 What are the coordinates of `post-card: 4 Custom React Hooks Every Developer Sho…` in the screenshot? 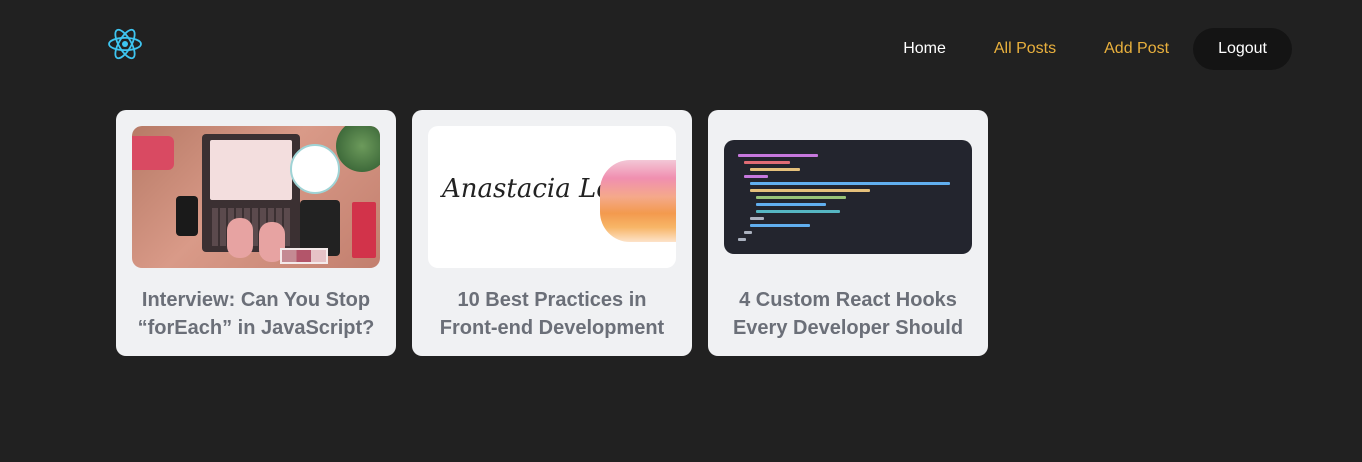 It's located at (848, 233).